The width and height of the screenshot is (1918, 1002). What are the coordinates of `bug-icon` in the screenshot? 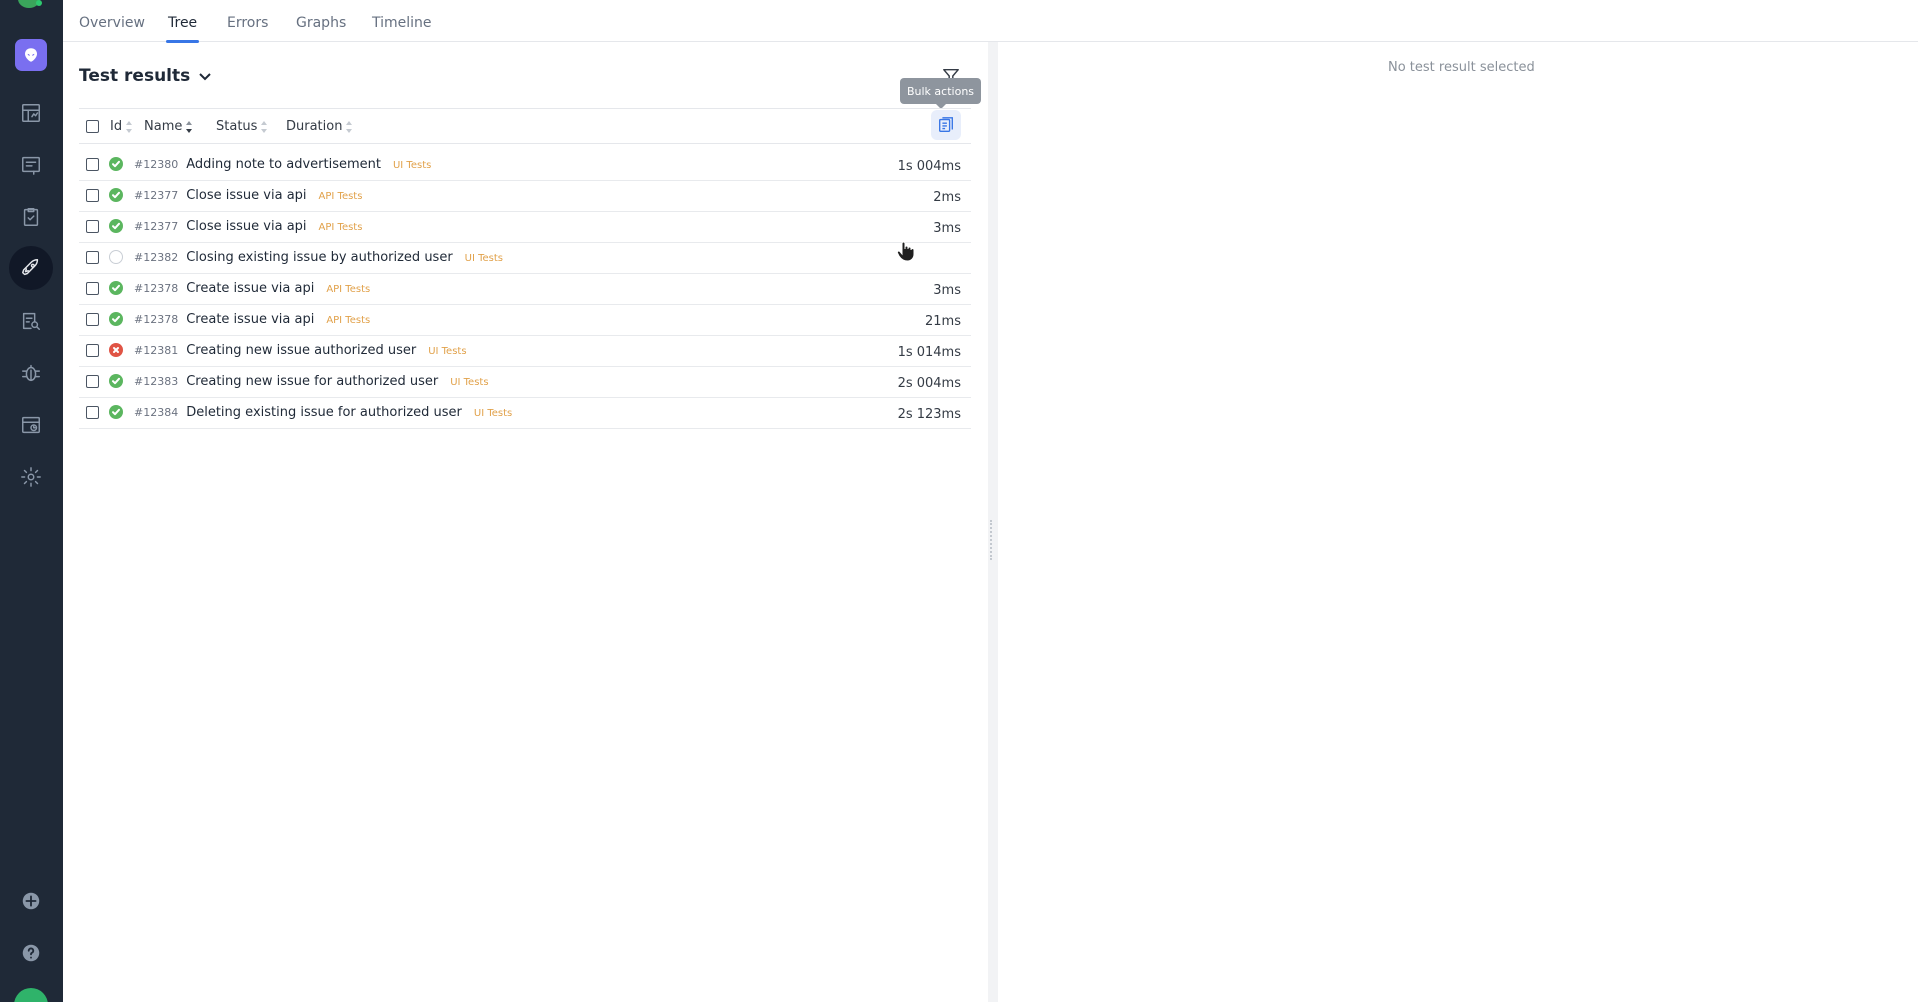 It's located at (31, 373).